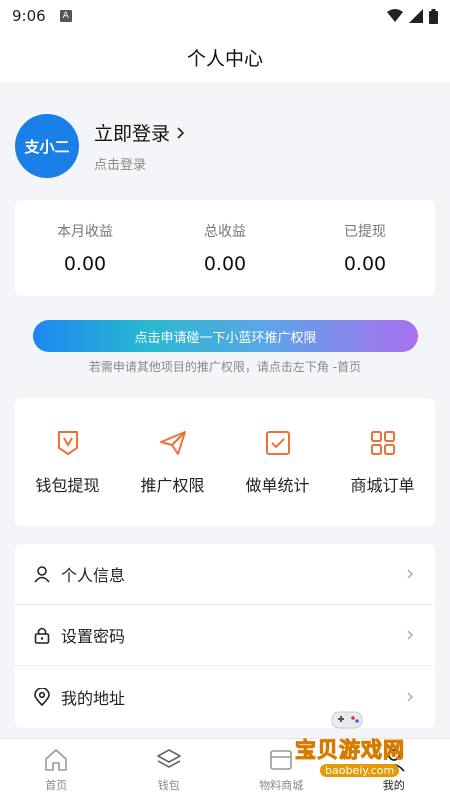 The height and width of the screenshot is (800, 450). Describe the element at coordinates (93, 698) in the screenshot. I see `menu-label: 我的地址` at that location.